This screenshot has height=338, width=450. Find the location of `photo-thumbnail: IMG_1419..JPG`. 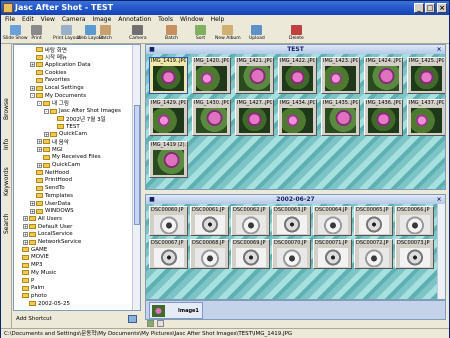

photo-thumbnail: IMG_1419..JPG is located at coordinates (168, 75).